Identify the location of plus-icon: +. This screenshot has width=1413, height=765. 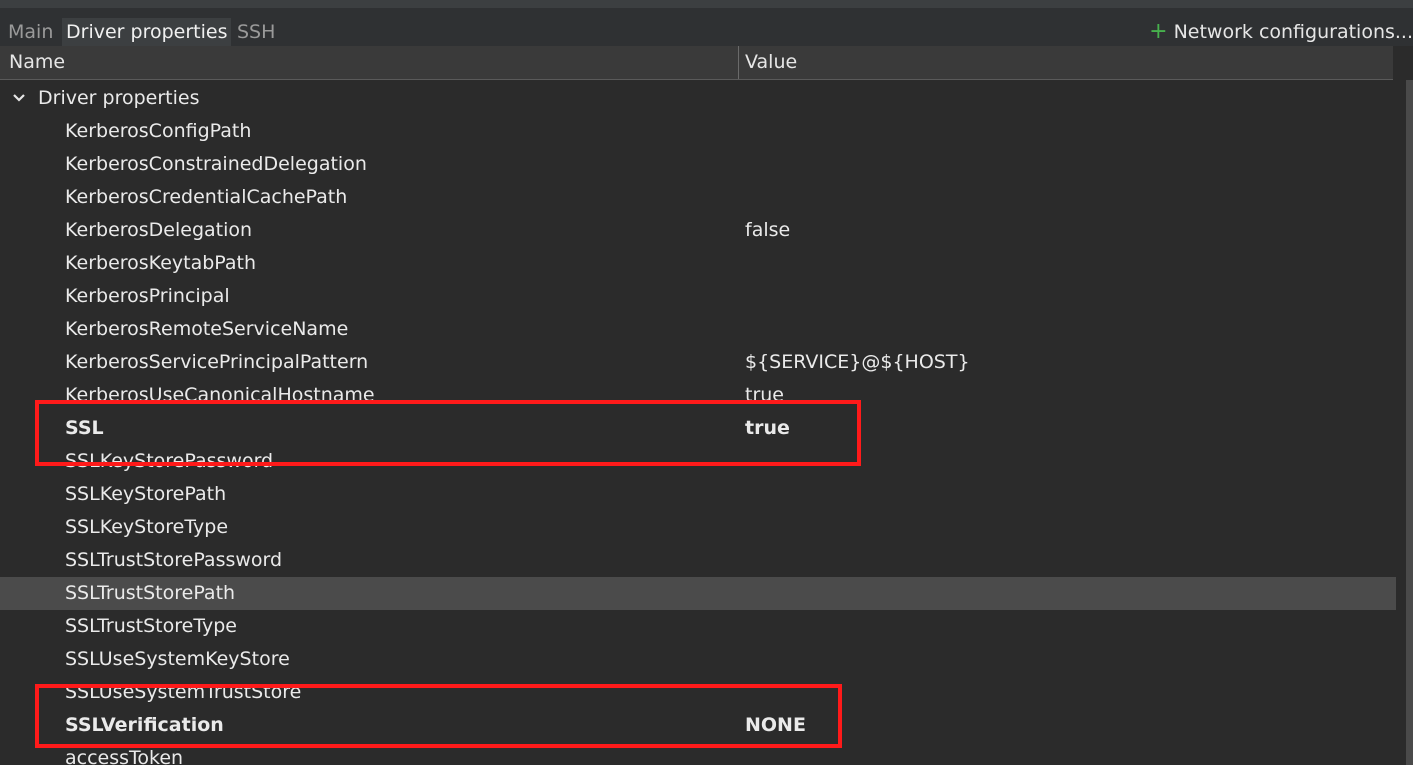
(1158, 31).